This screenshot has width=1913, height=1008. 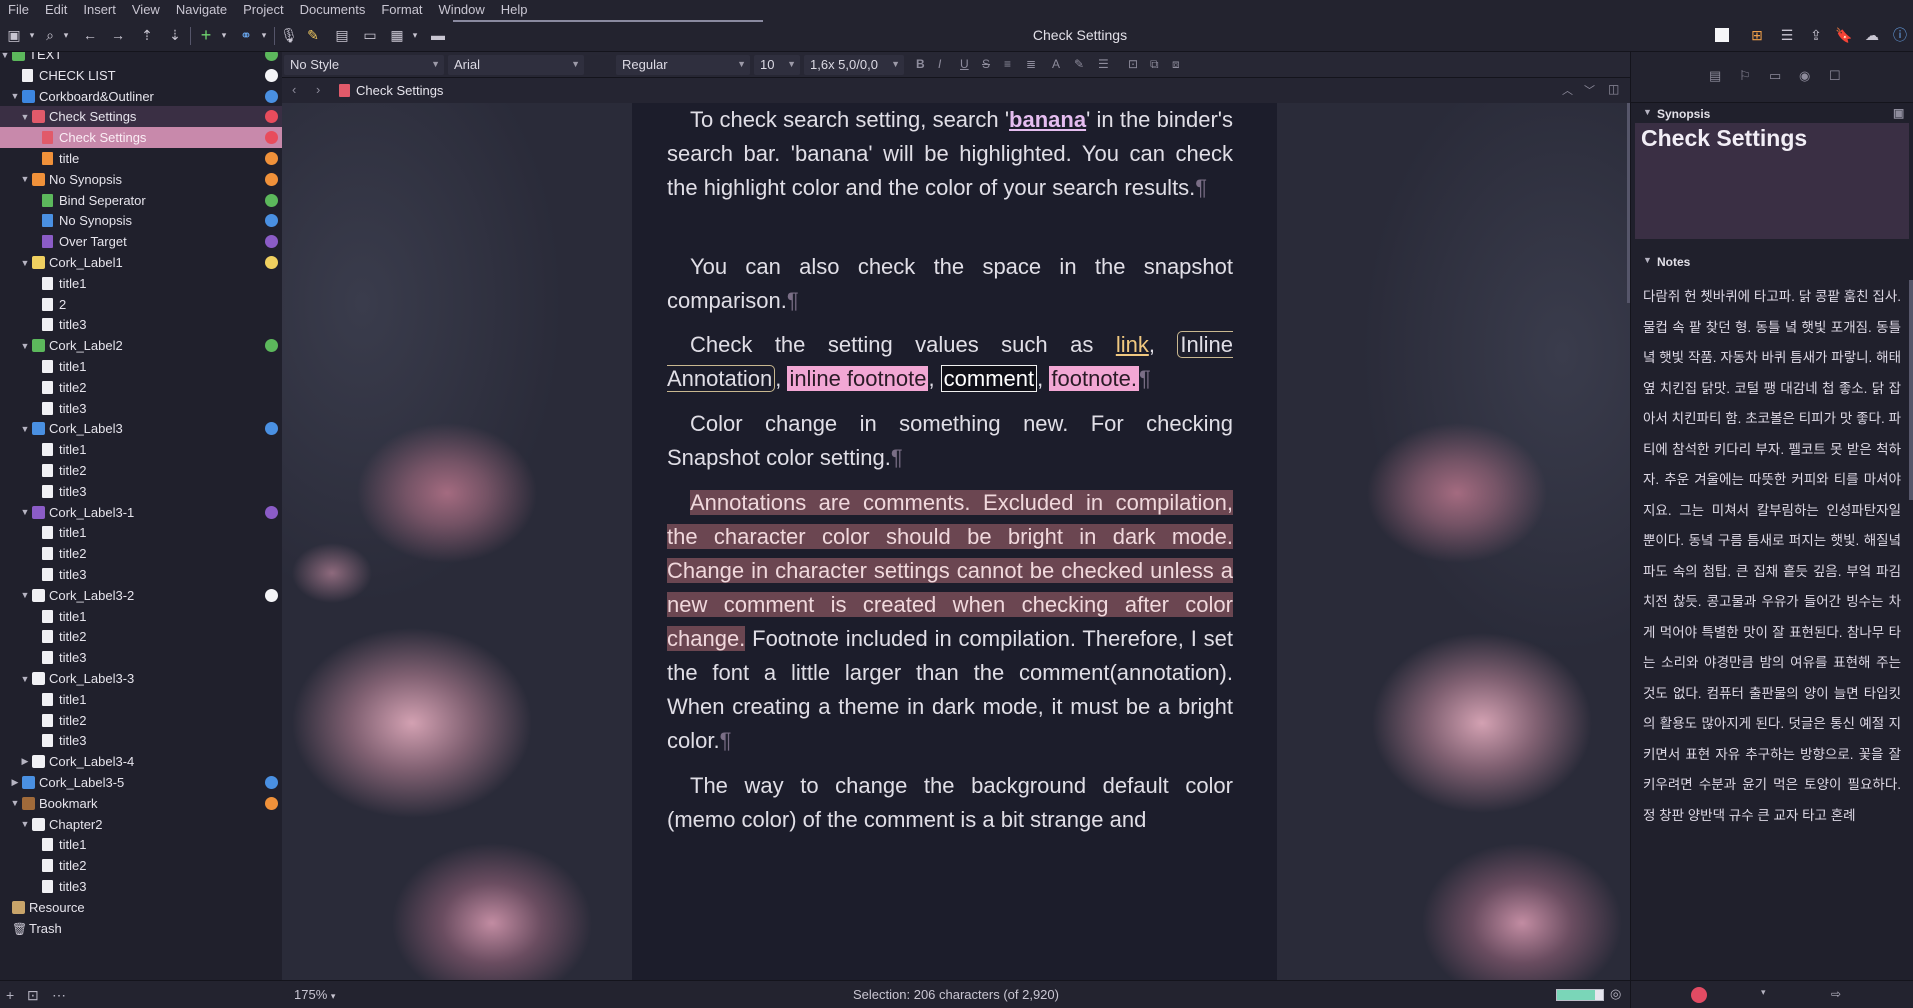 What do you see at coordinates (141, 75) in the screenshot?
I see `binder-item: CHECK LIST` at bounding box center [141, 75].